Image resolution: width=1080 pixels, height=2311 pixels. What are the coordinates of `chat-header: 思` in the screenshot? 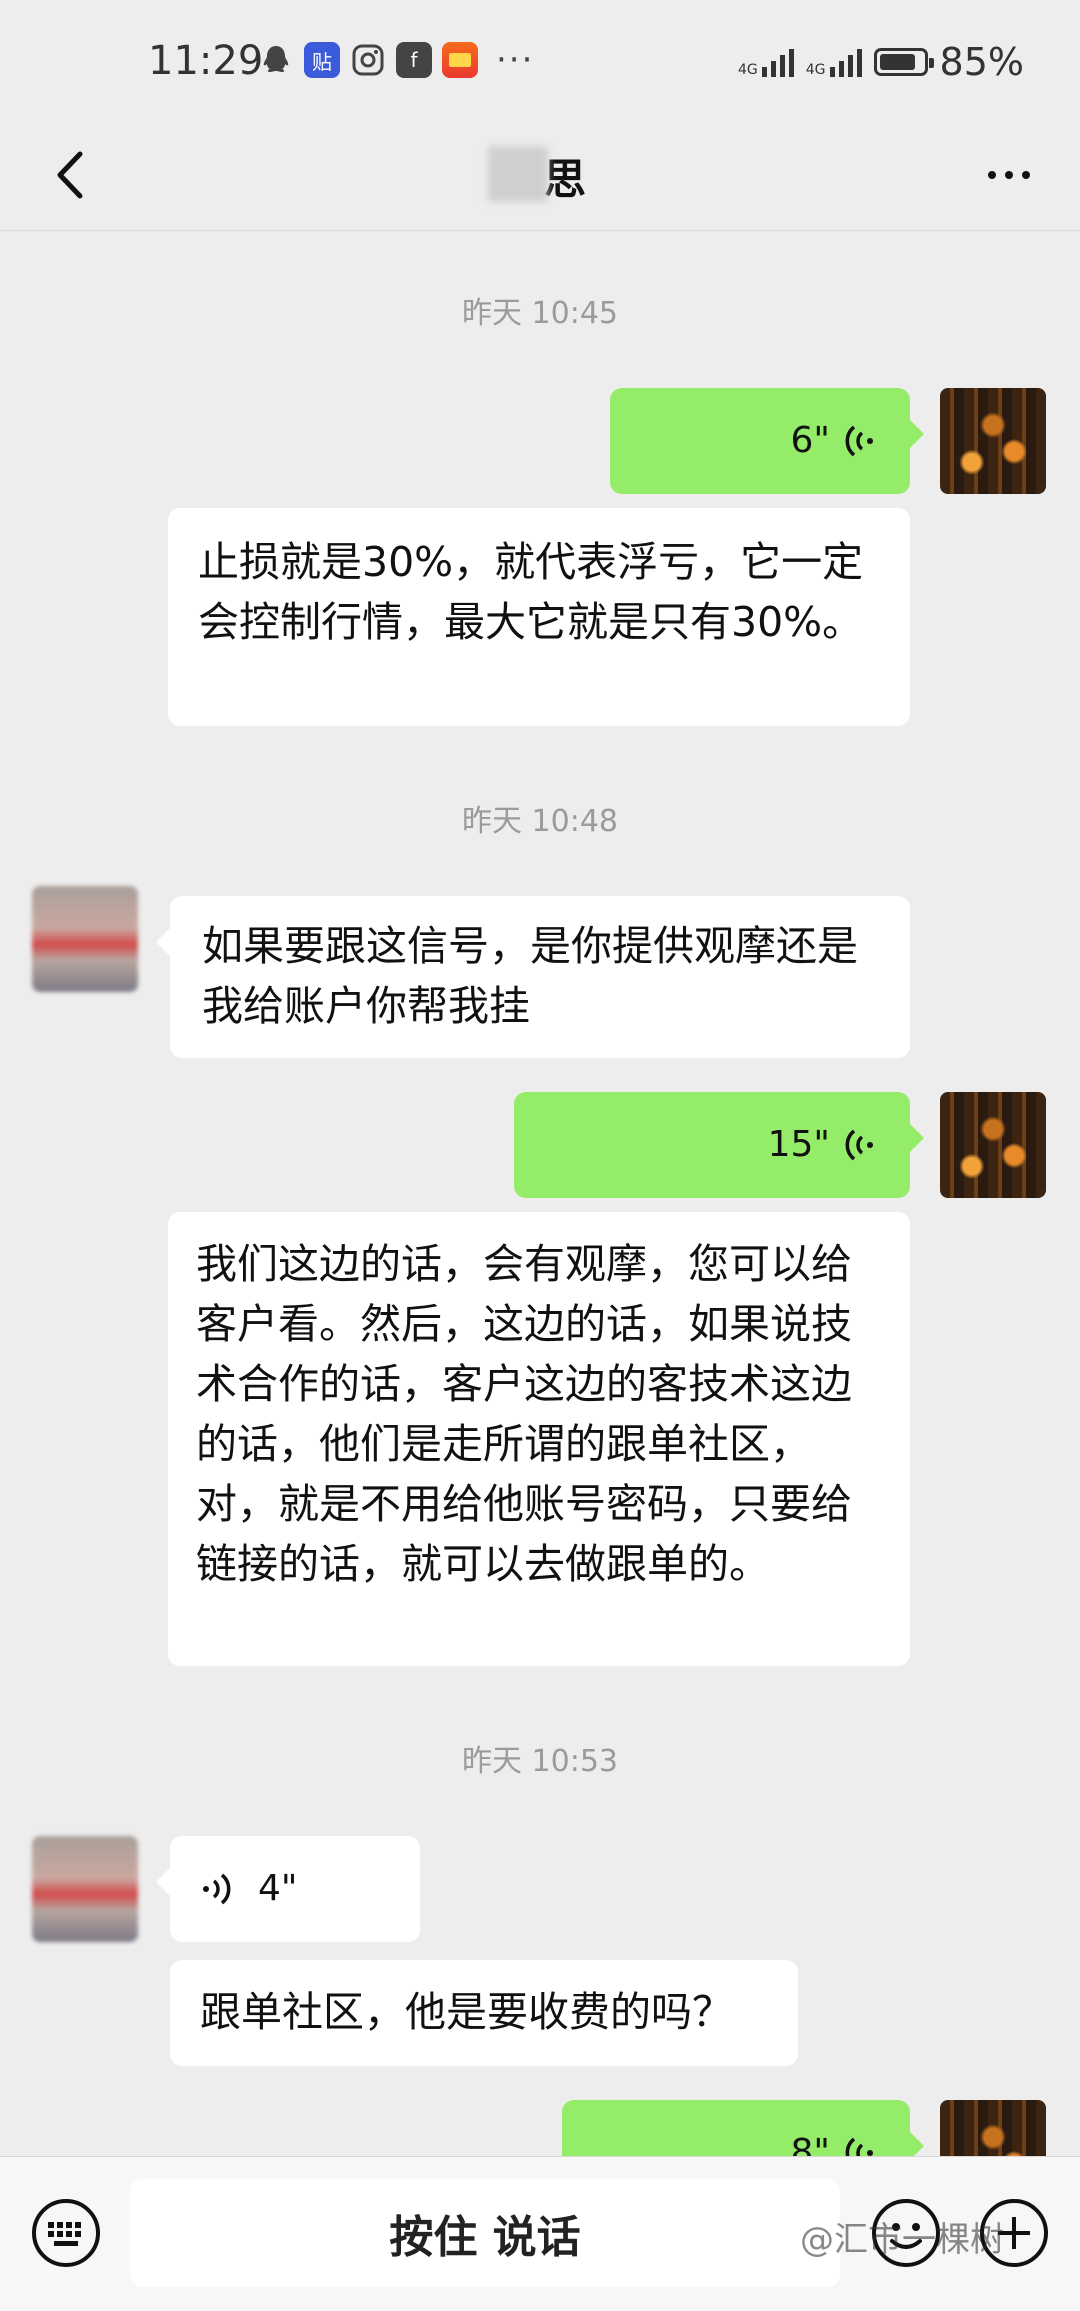 It's located at (540, 175).